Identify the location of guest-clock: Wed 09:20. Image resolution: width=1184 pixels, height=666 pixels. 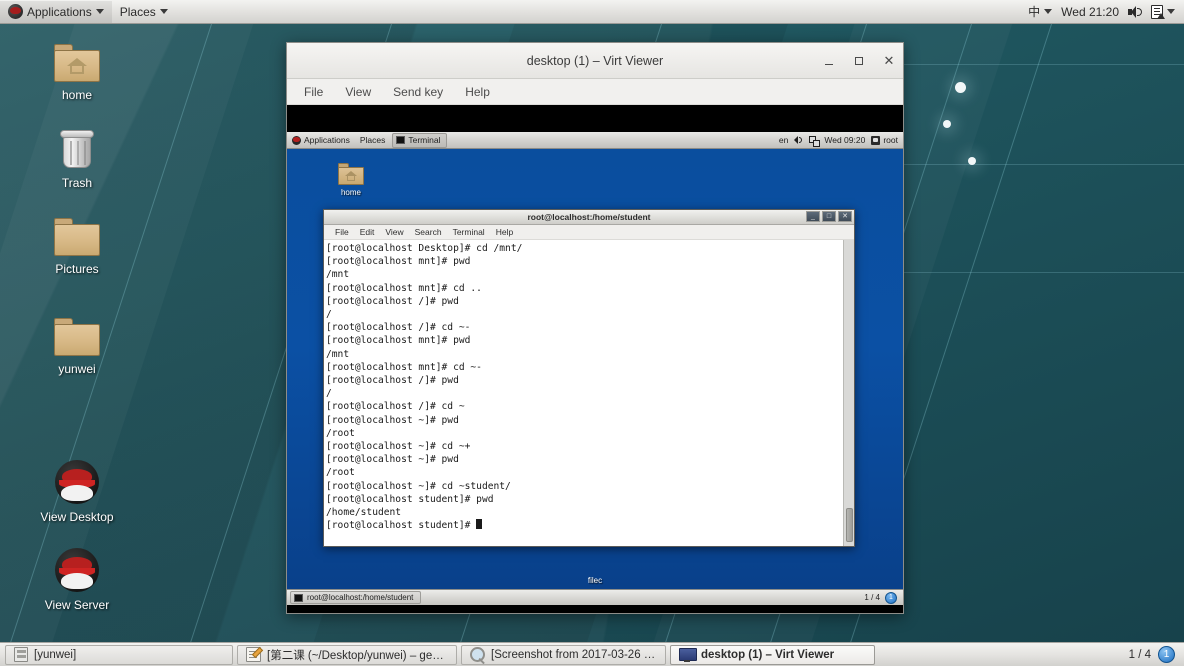
(844, 140).